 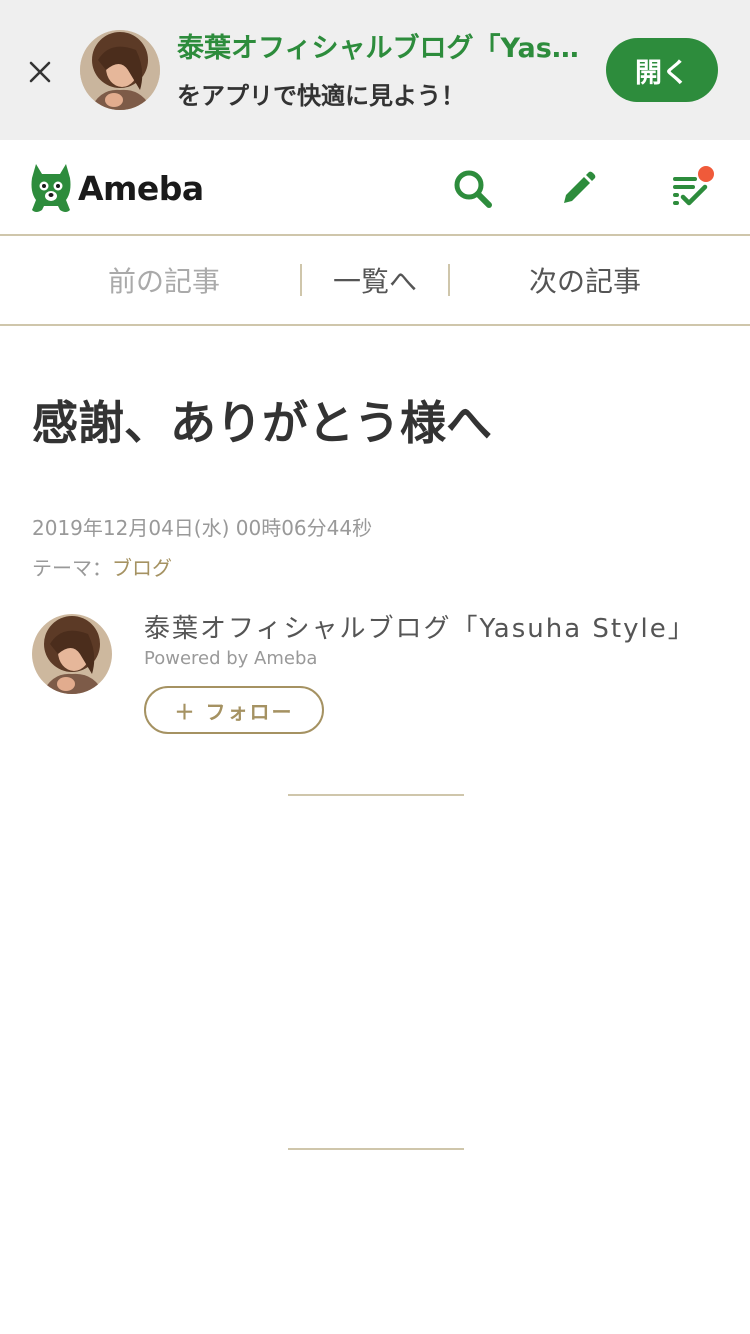 What do you see at coordinates (72, 568) in the screenshot?
I see `theme-label: テーマ：` at bounding box center [72, 568].